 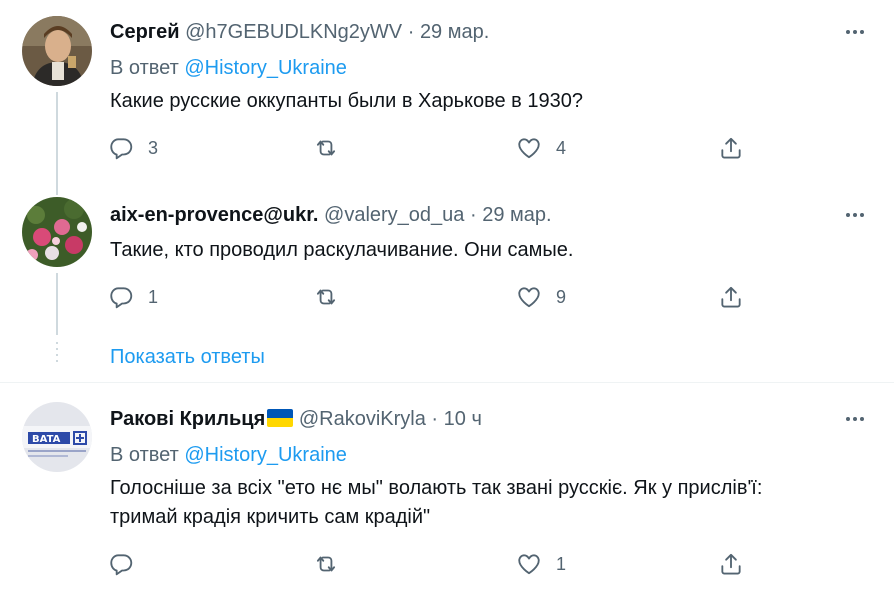 I want to click on avatar-rakovi: BATA, so click(x=57, y=437).